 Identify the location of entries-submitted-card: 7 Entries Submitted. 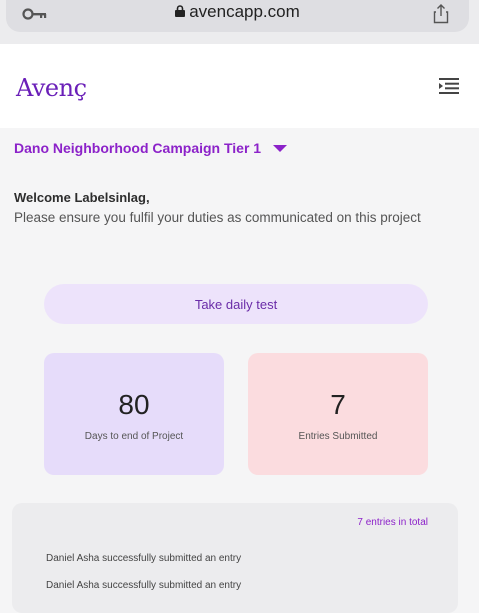
(338, 414).